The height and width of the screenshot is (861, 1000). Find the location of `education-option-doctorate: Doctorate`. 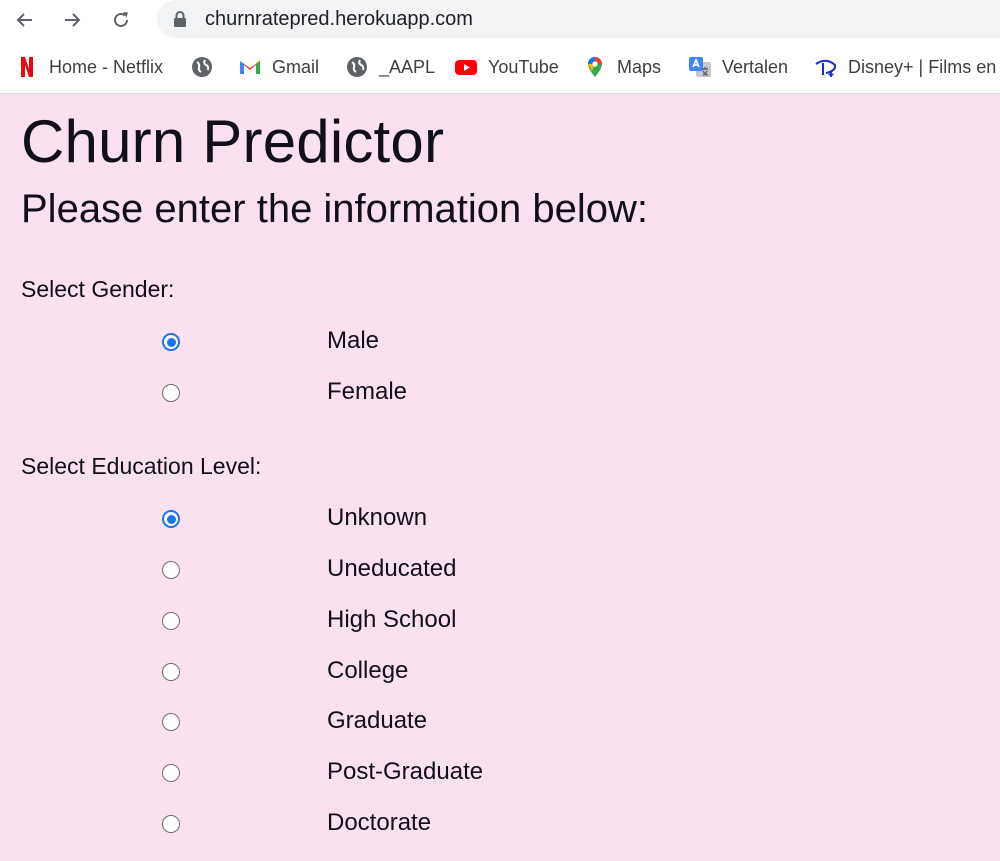

education-option-doctorate: Doctorate is located at coordinates (350, 823).